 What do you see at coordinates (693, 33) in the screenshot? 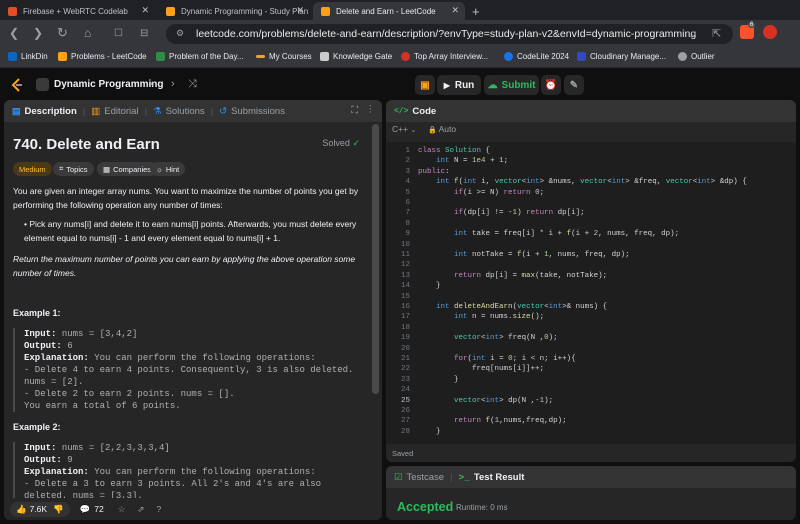
I see `search-icon: ⌕` at bounding box center [693, 33].